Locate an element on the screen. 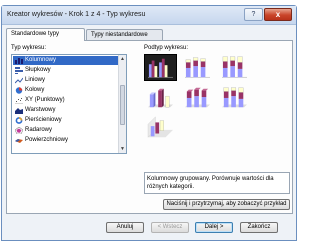  surface-chart-icon is located at coordinates (19, 141).